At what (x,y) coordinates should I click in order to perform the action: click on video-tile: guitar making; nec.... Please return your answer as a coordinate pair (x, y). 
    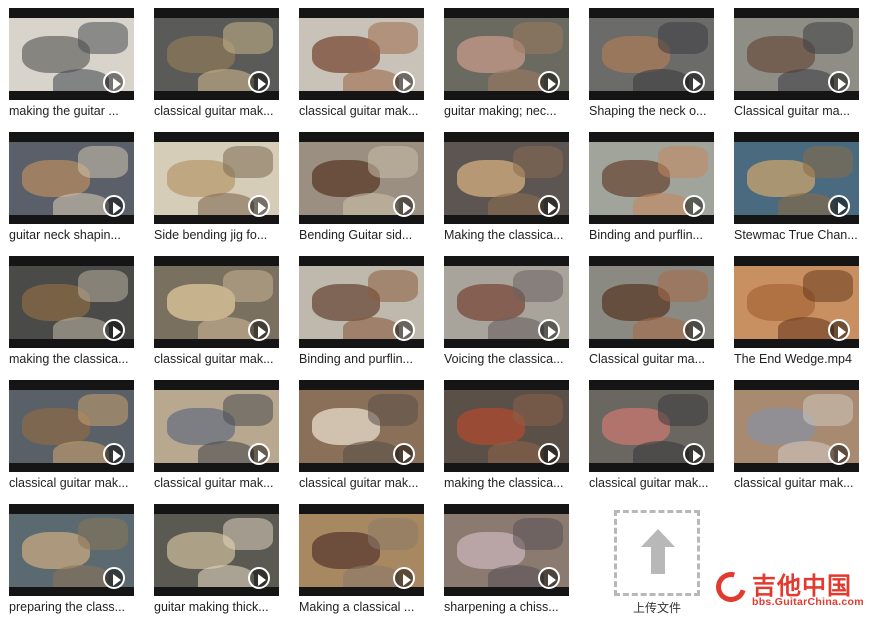
    Looking at the image, I should click on (516, 63).